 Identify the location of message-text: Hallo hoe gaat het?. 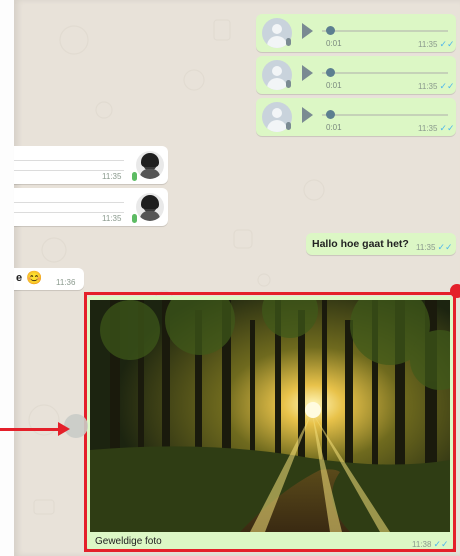
(360, 244).